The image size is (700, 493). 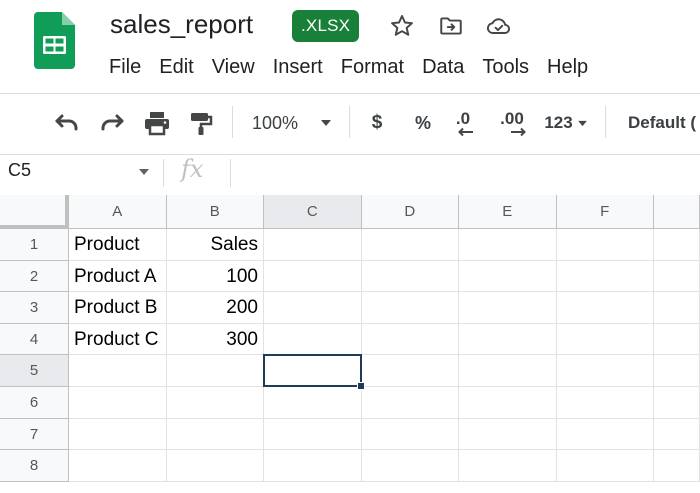 I want to click on cell-c4, so click(x=313, y=339).